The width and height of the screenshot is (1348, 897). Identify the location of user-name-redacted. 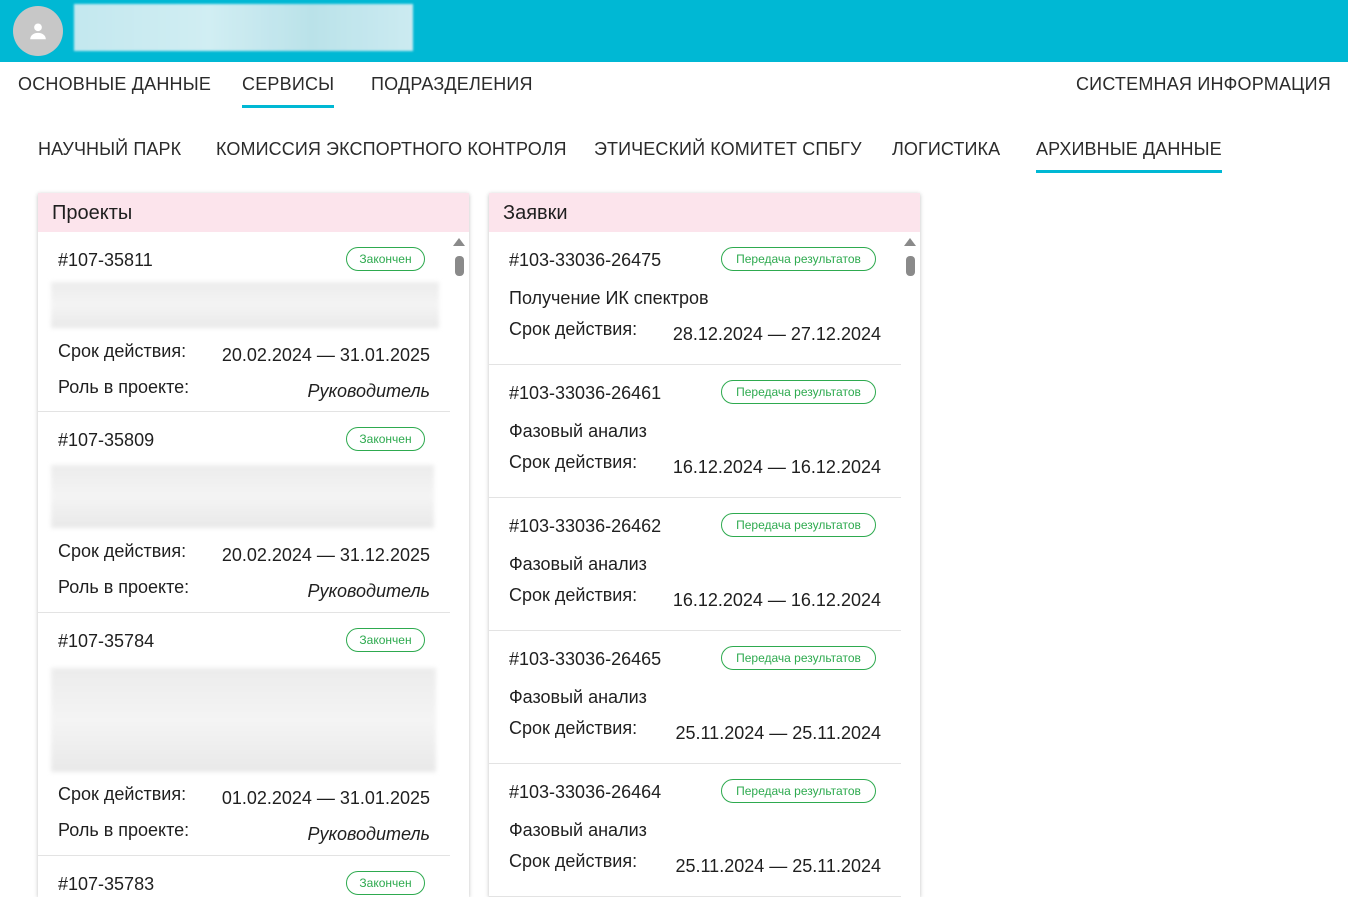
(243, 27).